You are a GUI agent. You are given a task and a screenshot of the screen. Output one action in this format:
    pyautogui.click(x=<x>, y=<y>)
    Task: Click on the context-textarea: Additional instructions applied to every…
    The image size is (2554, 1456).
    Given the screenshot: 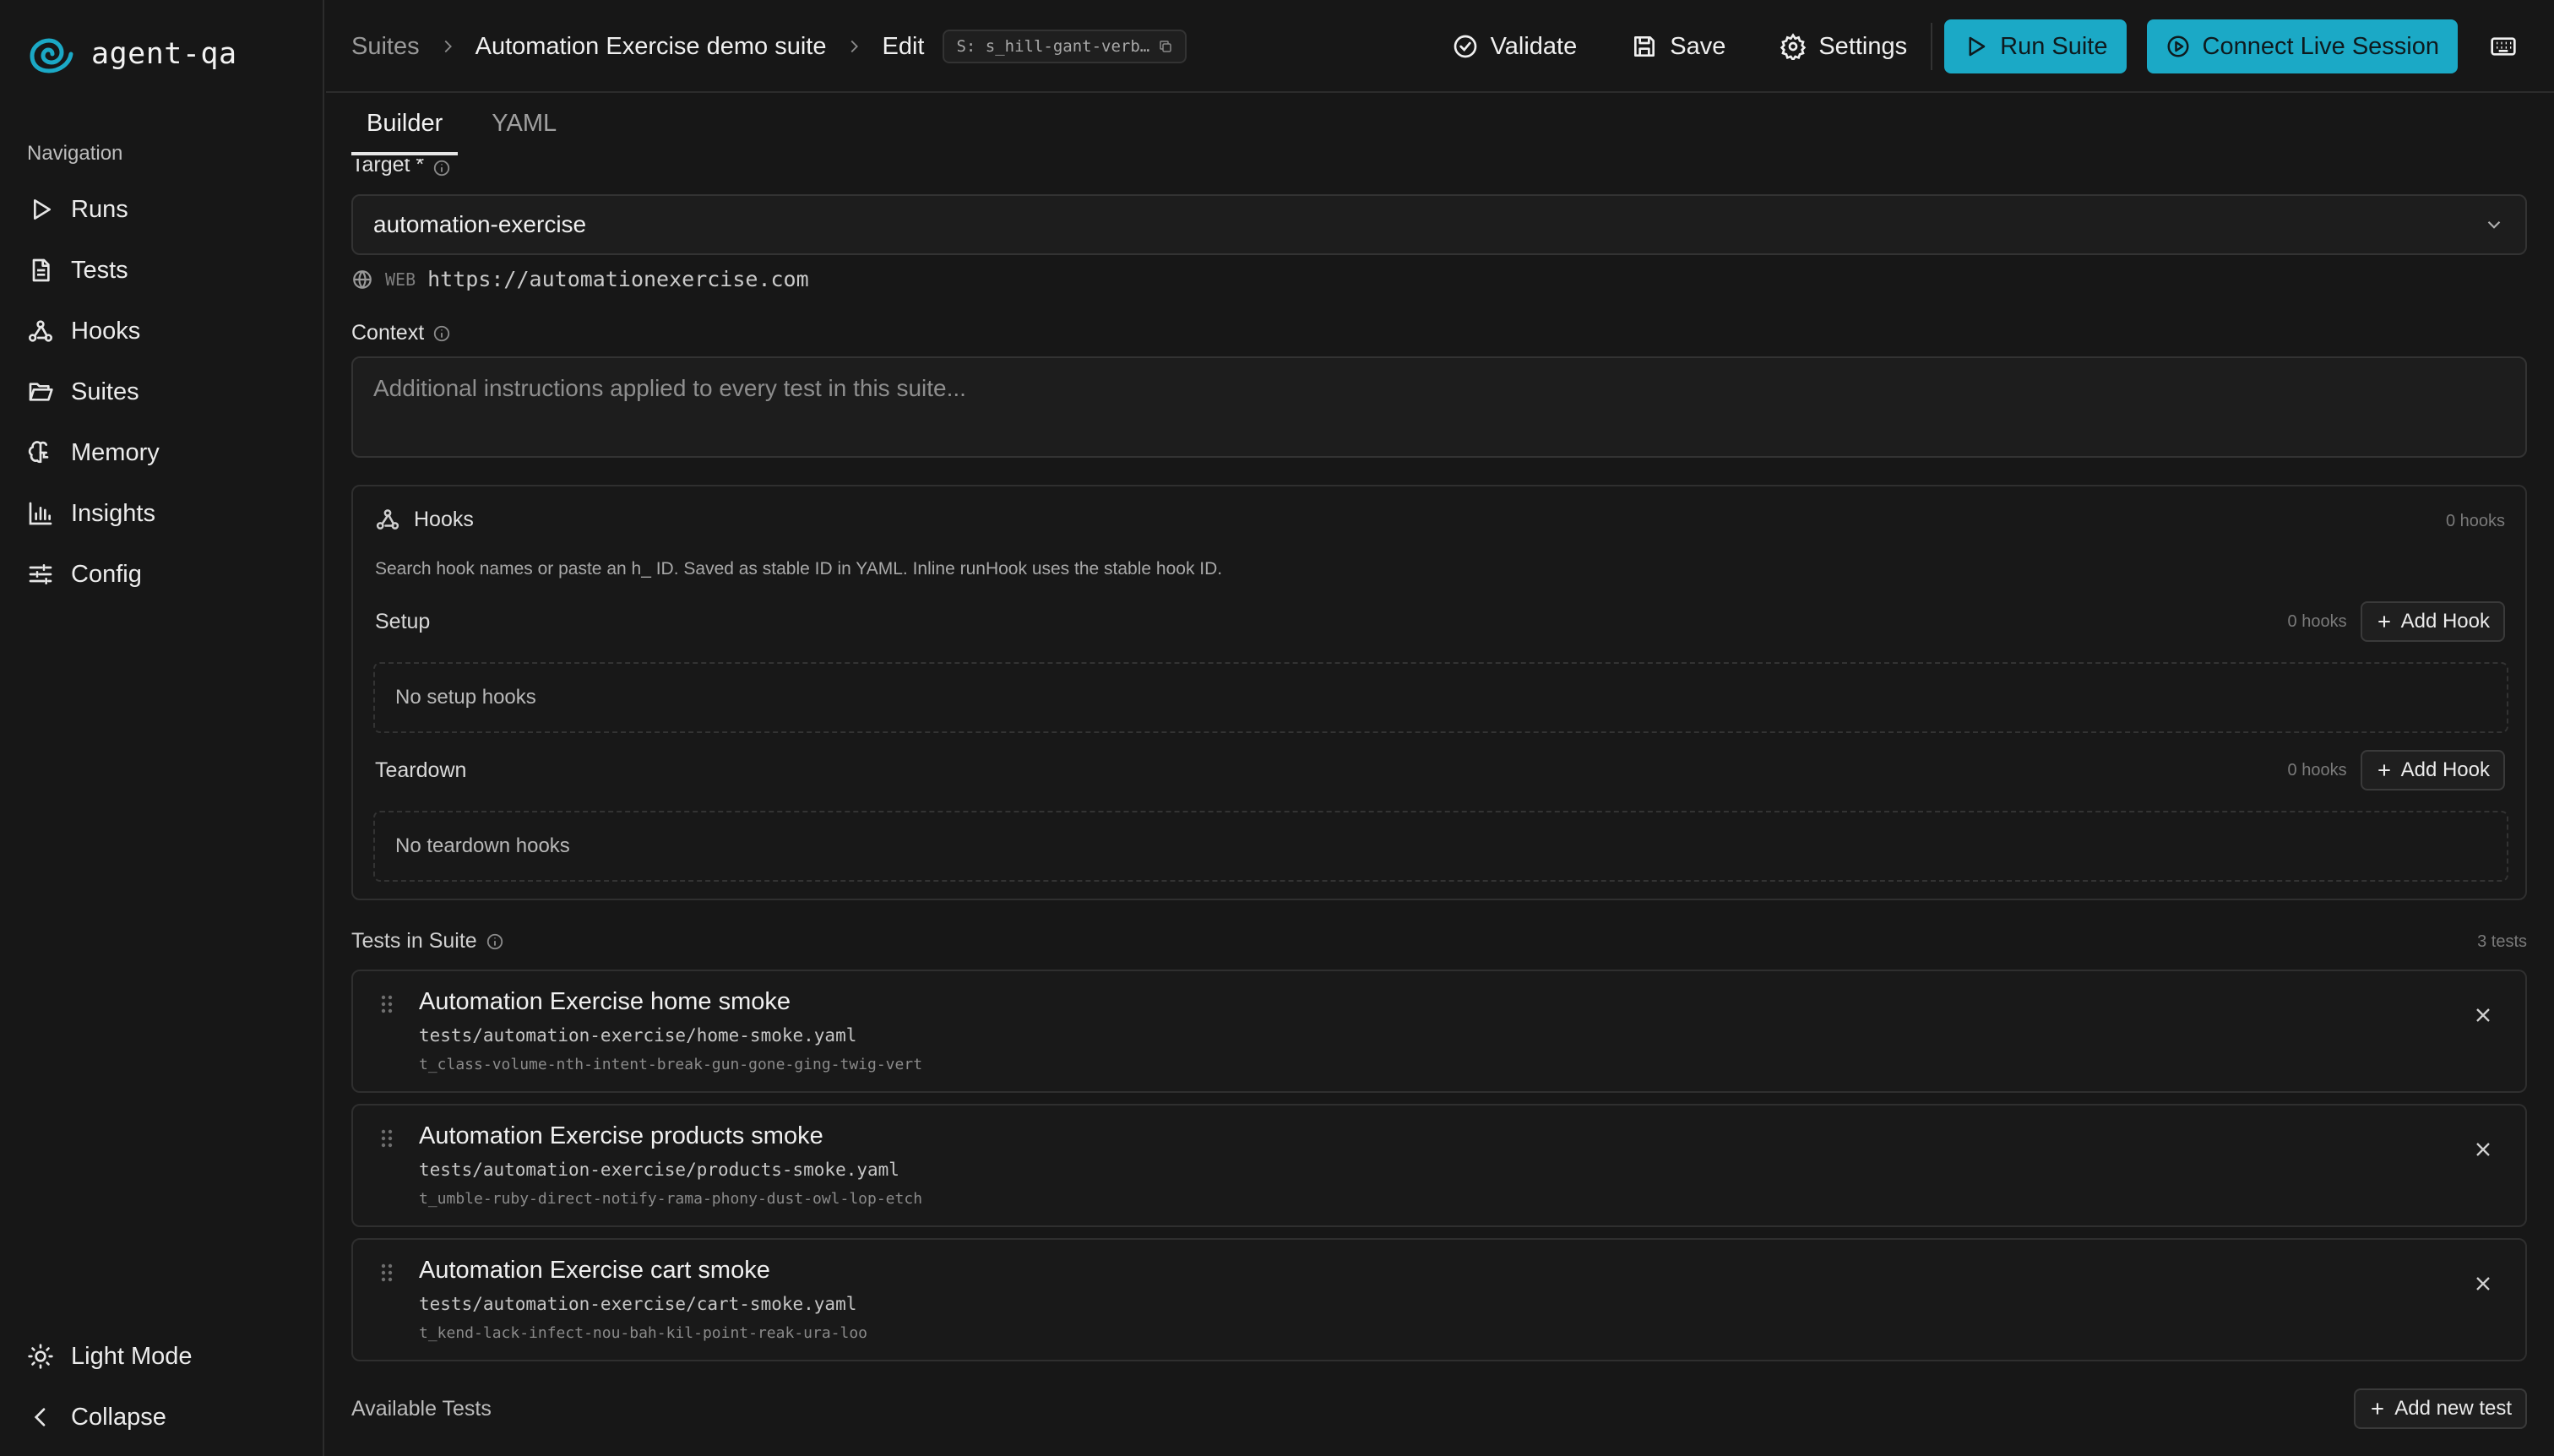 What is the action you would take?
    pyautogui.click(x=1439, y=407)
    